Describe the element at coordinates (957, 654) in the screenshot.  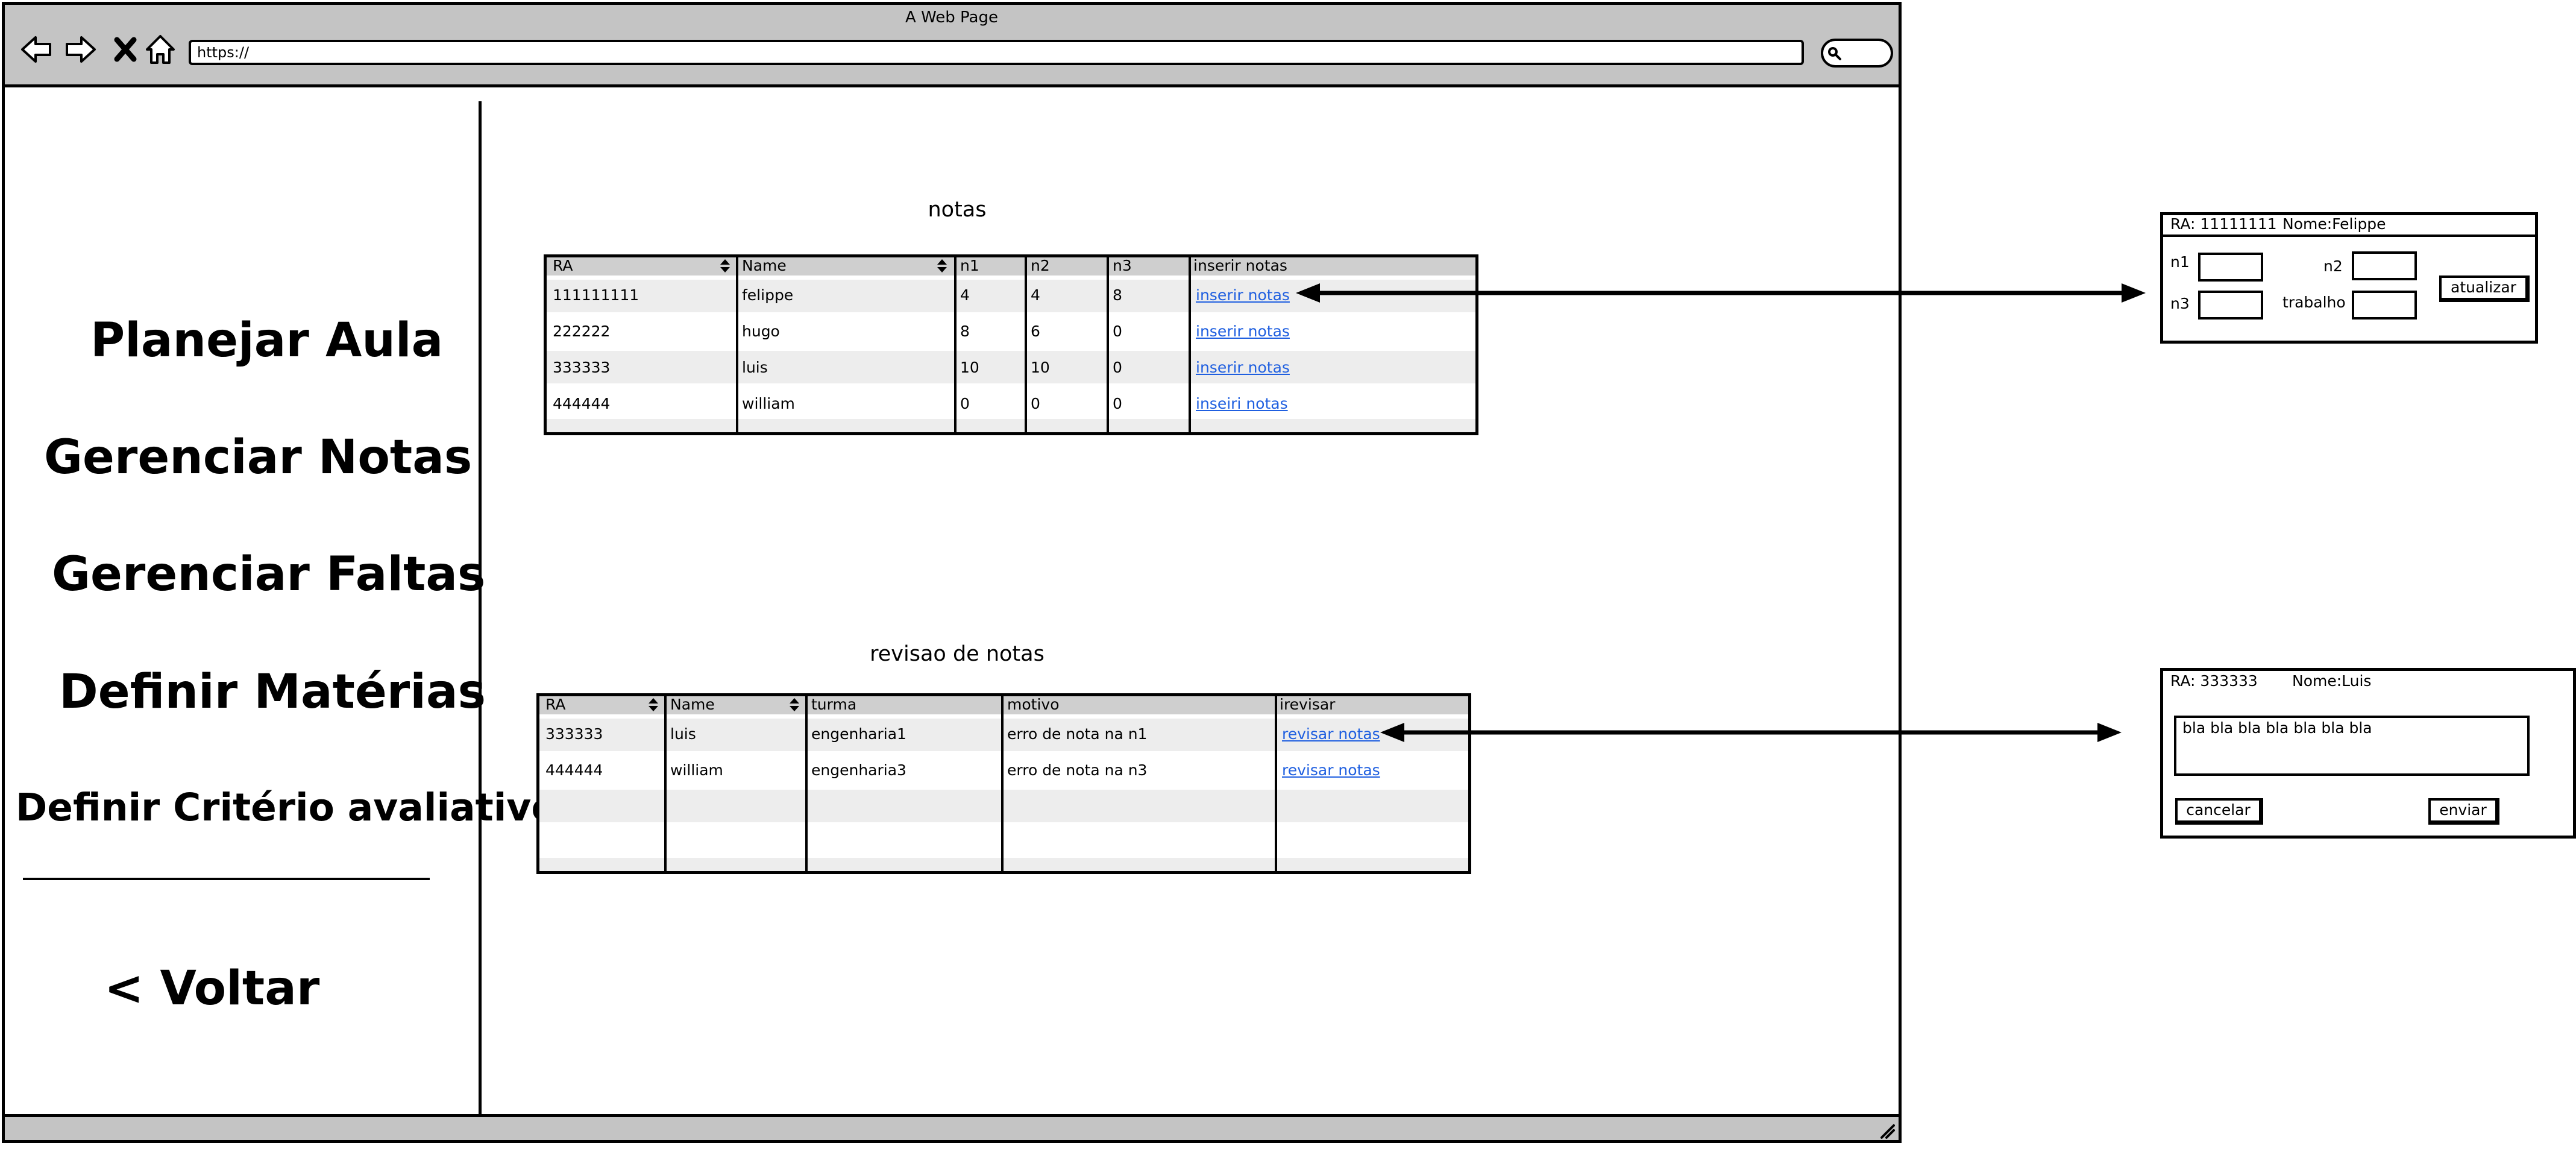
I see `revisao-title: revisao de notas` at that location.